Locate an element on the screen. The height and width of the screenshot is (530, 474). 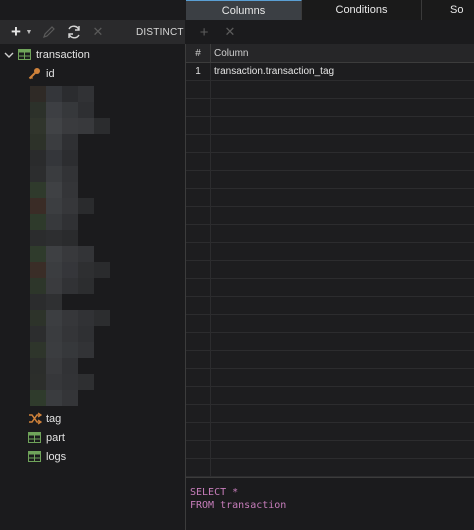
sql-line: FROM transaction is located at coordinates (238, 505).